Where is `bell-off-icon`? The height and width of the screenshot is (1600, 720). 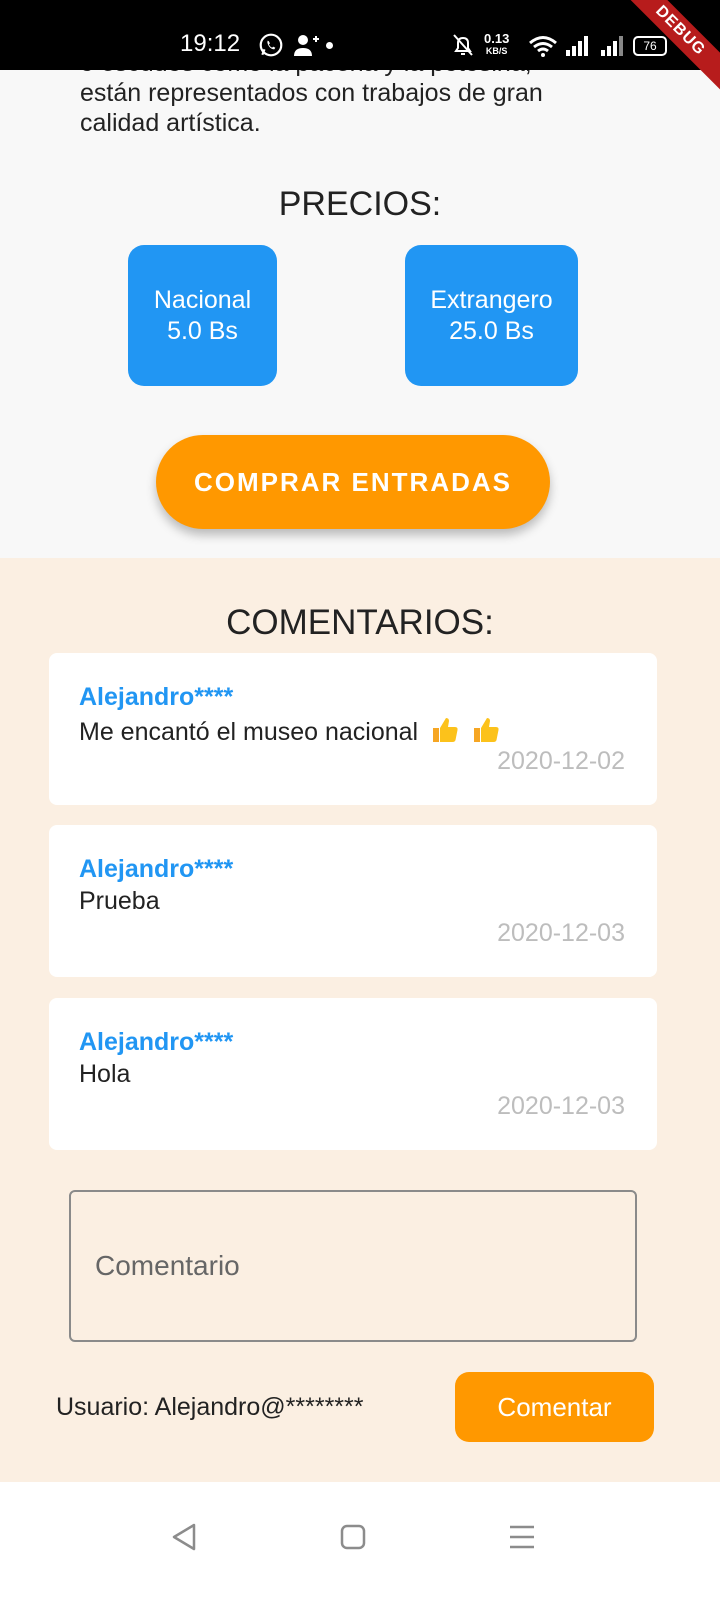 bell-off-icon is located at coordinates (463, 45).